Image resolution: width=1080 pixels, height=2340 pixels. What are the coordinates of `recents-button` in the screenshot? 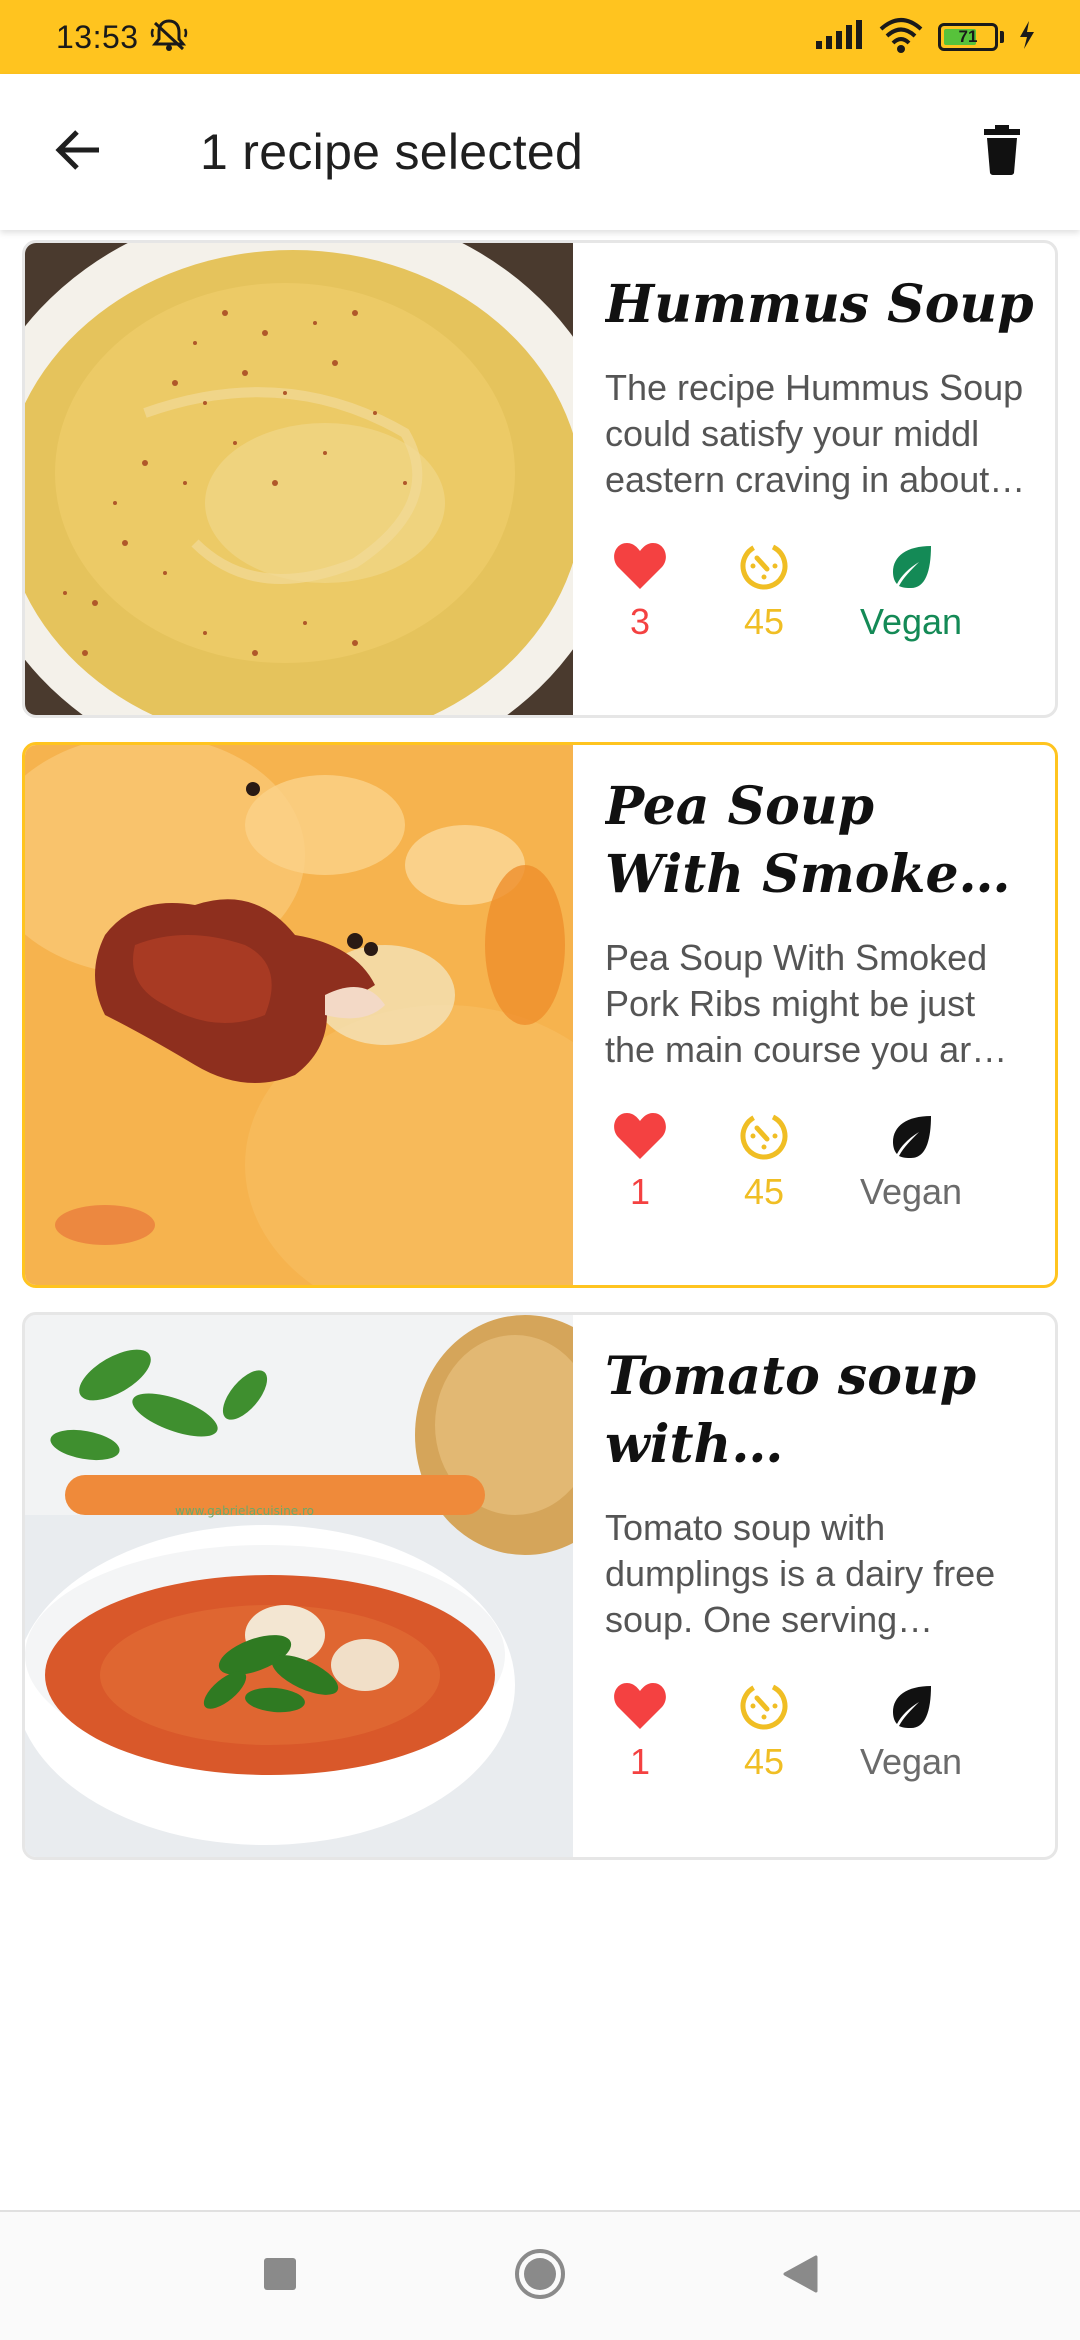 It's located at (280, 2276).